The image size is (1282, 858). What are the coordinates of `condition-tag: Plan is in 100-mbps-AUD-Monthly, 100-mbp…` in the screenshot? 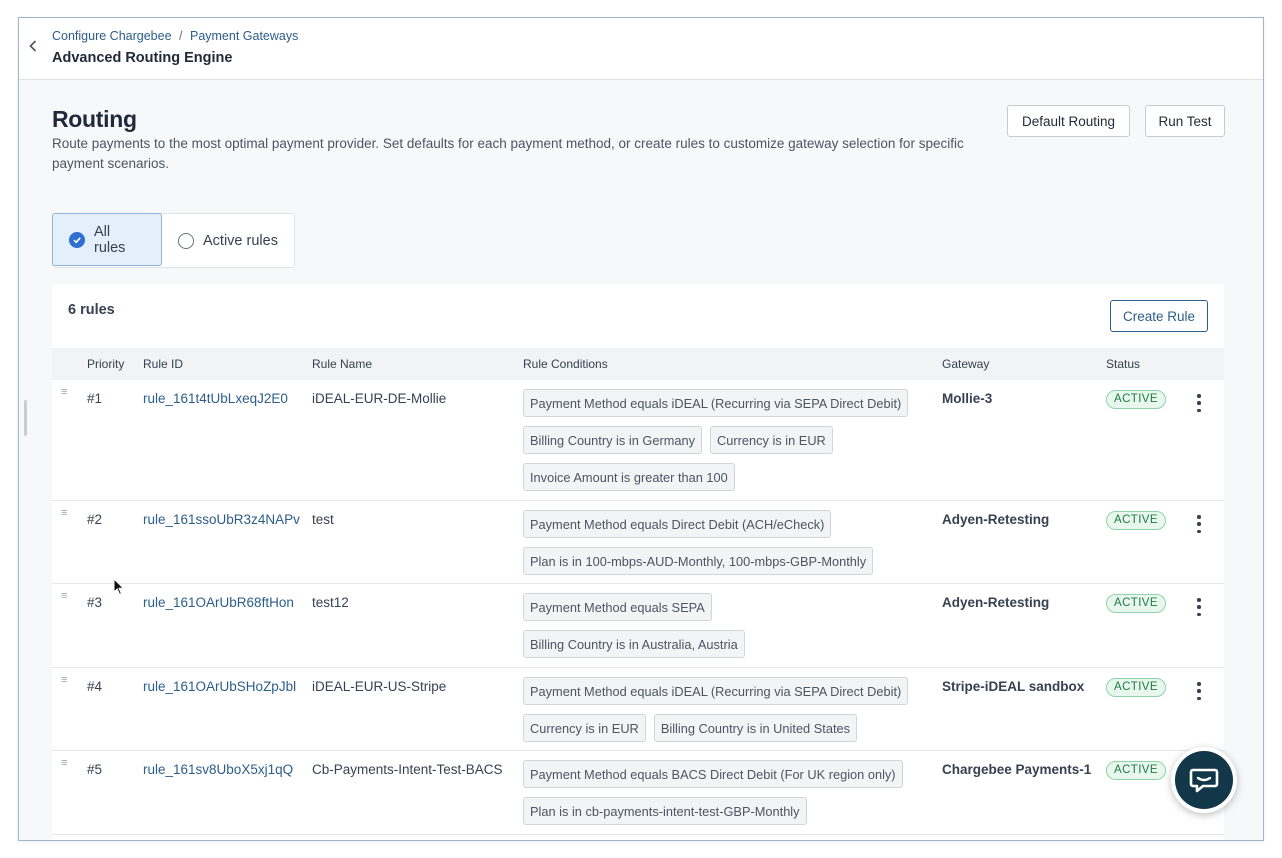 It's located at (698, 561).